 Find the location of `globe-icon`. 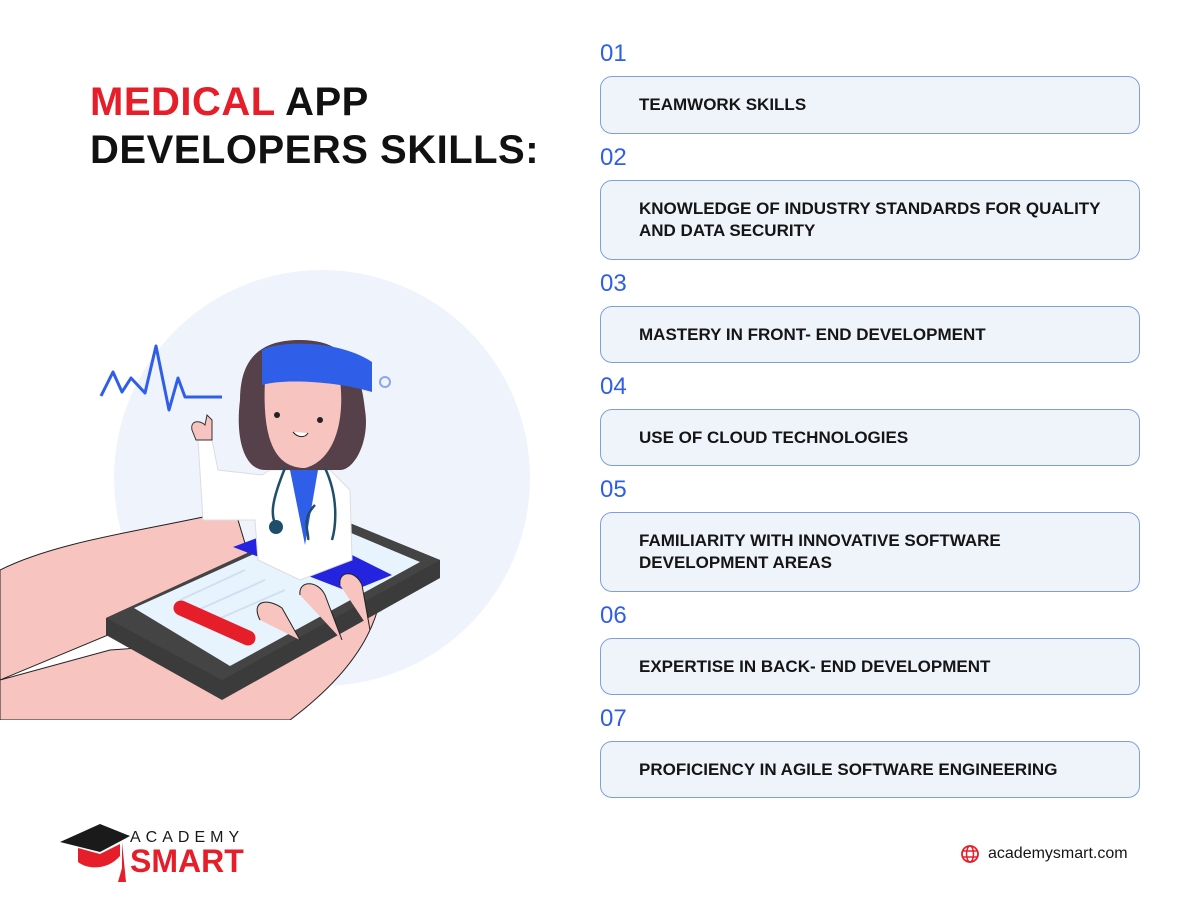

globe-icon is located at coordinates (970, 854).